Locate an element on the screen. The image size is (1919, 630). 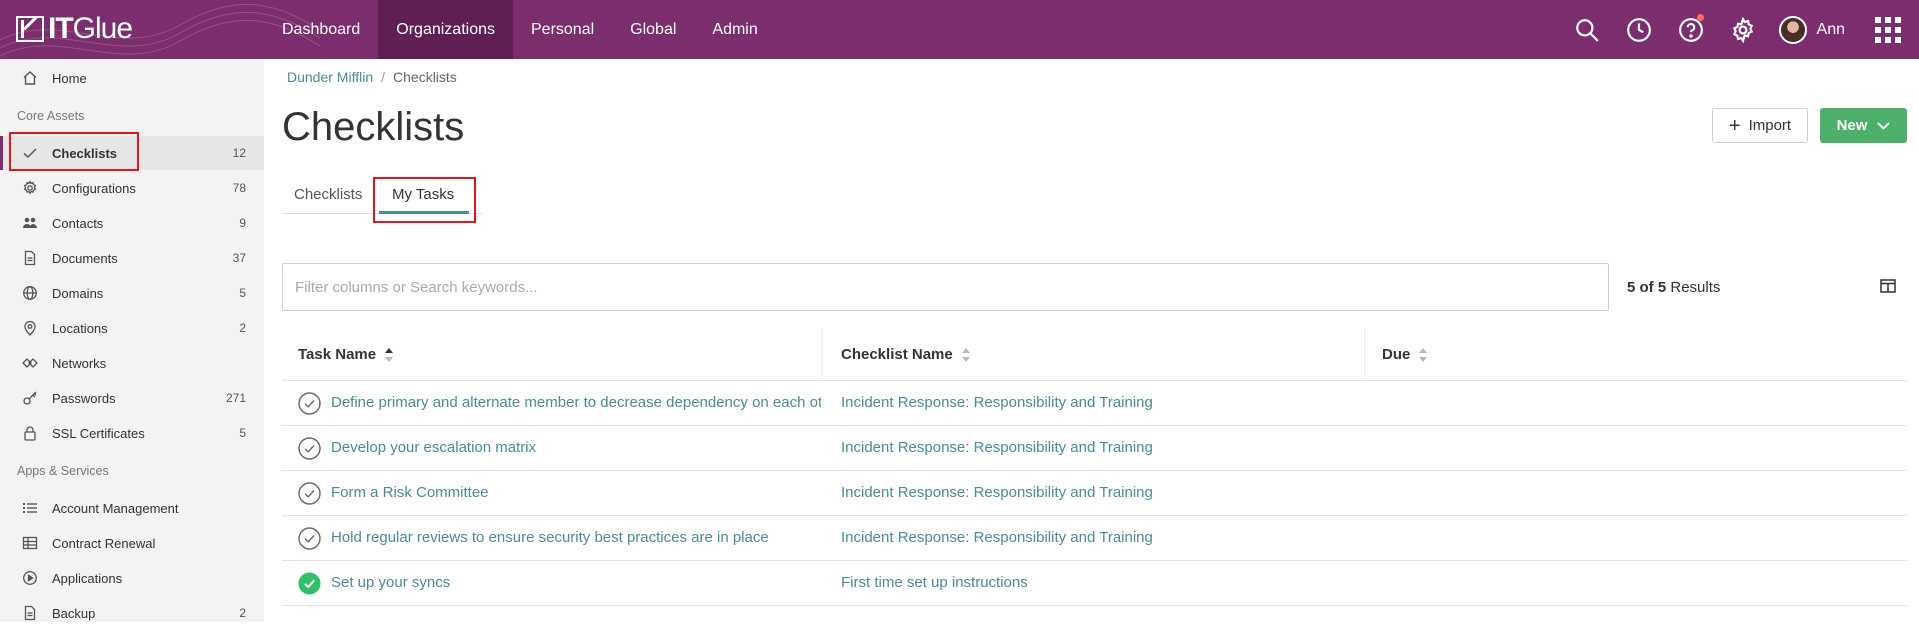
network-icon is located at coordinates (30, 363).